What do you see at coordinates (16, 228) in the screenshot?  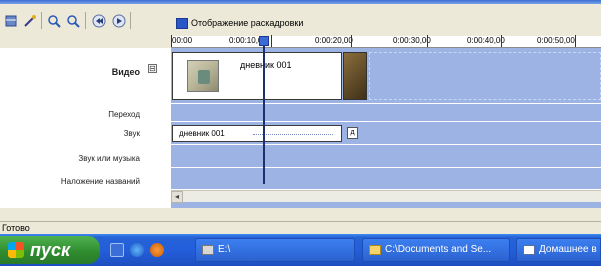 I see `status-text: Готово` at bounding box center [16, 228].